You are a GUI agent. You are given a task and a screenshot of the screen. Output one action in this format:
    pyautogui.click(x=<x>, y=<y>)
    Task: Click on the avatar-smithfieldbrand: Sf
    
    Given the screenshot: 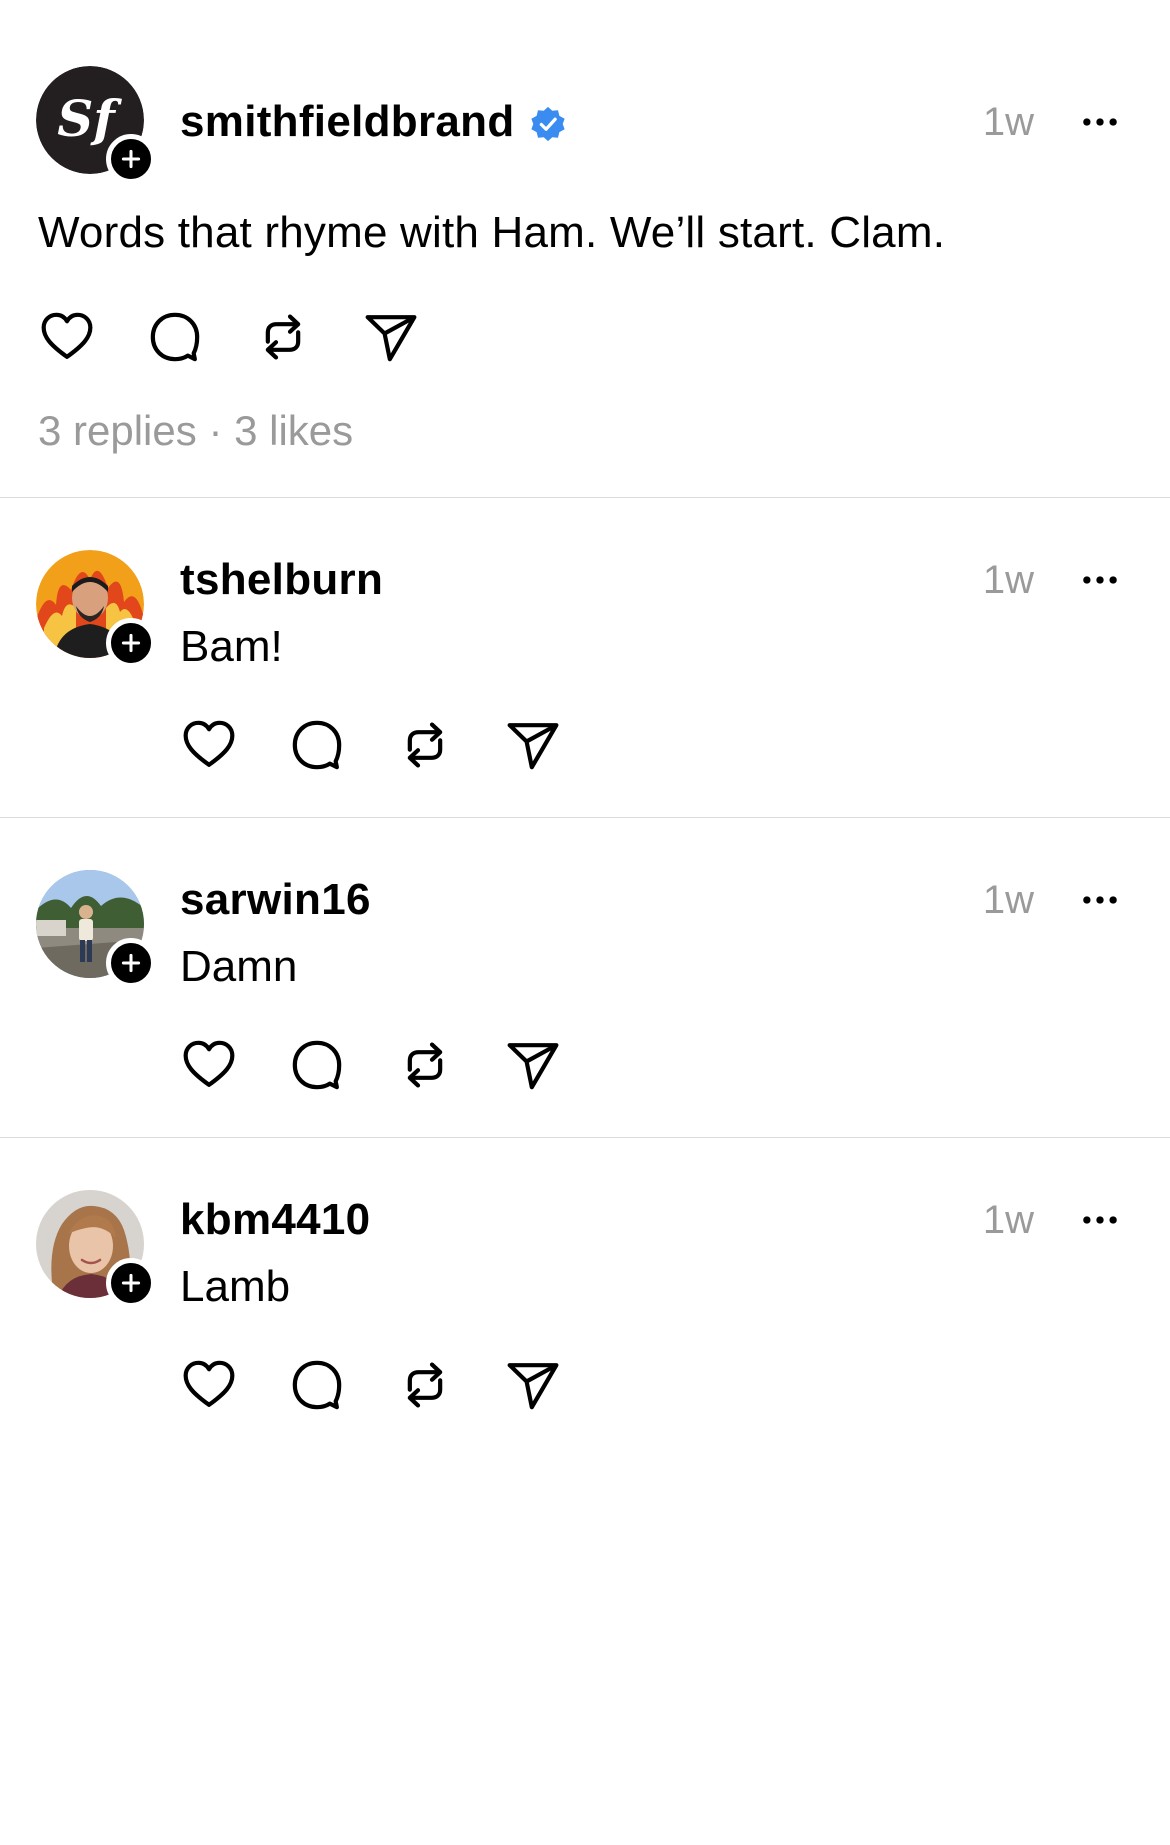 What is the action you would take?
    pyautogui.click(x=96, y=125)
    